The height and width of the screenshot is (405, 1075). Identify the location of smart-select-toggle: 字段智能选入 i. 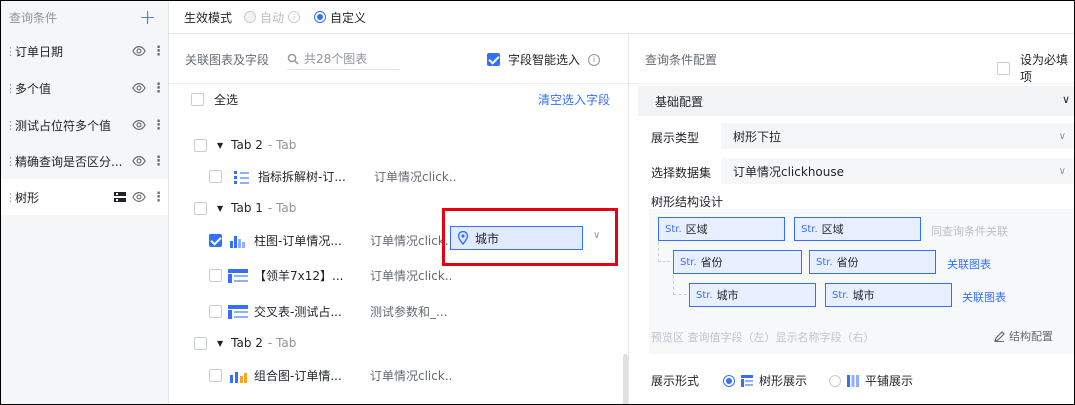
(544, 59).